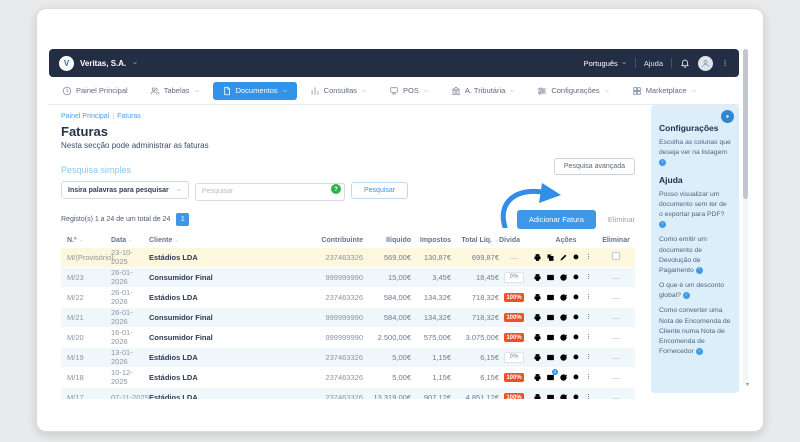 Image resolution: width=800 pixels, height=442 pixels. I want to click on scrollbar-down-arrow: ▾, so click(747, 384).